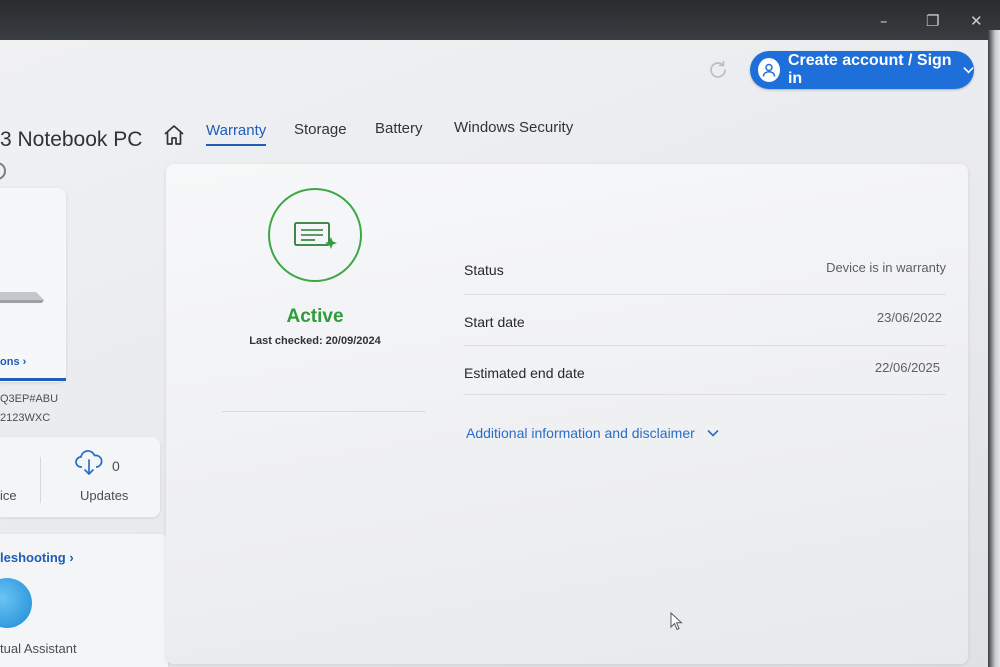 Image resolution: width=1000 pixels, height=667 pixels. I want to click on specifications-link: ons ›, so click(13, 362).